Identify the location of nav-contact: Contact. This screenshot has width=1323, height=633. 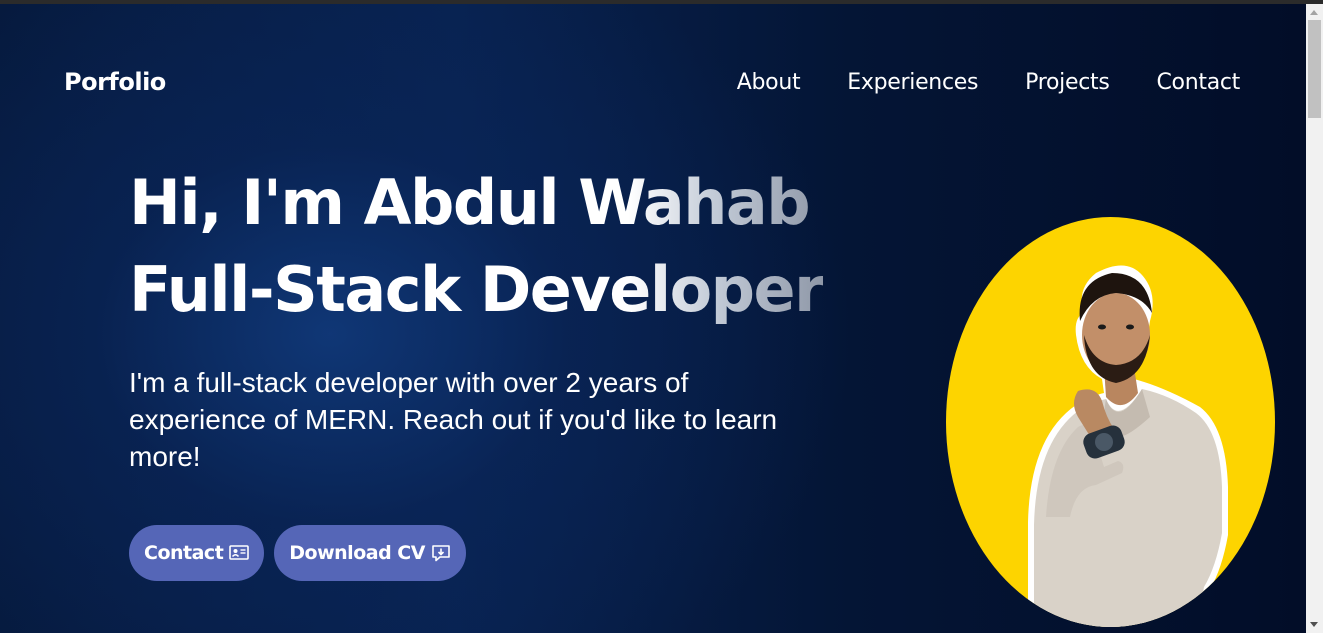
(1199, 82).